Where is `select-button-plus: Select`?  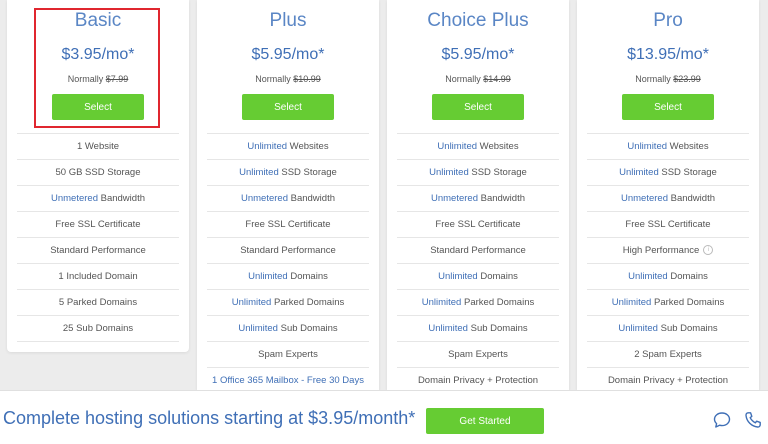
select-button-plus: Select is located at coordinates (288, 107).